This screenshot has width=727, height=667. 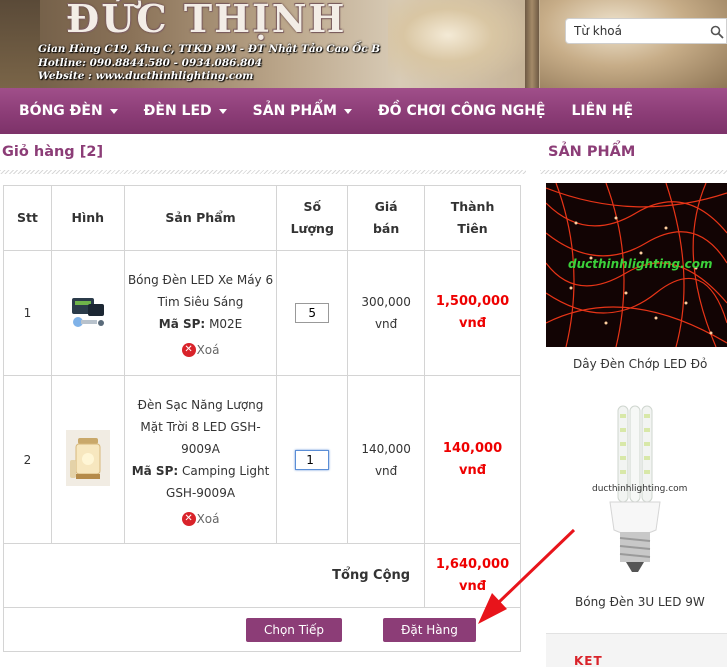 What do you see at coordinates (473, 586) in the screenshot?
I see `grand-total-unit: vnđ` at bounding box center [473, 586].